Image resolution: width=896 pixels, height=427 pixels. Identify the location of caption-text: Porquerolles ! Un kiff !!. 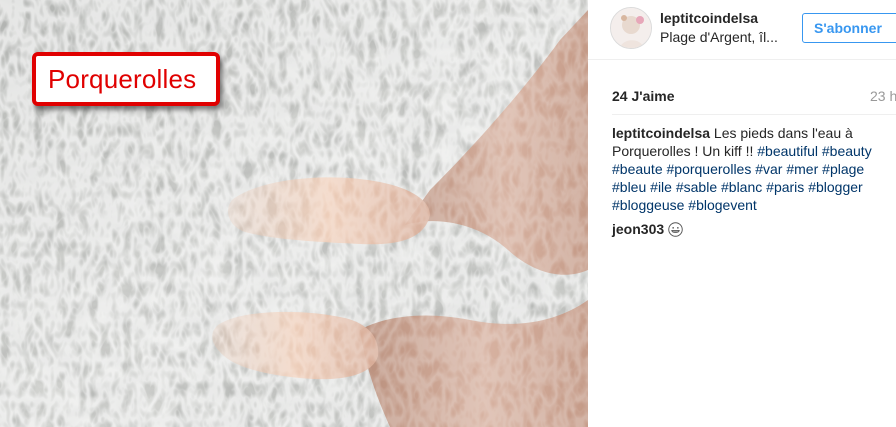
(683, 151).